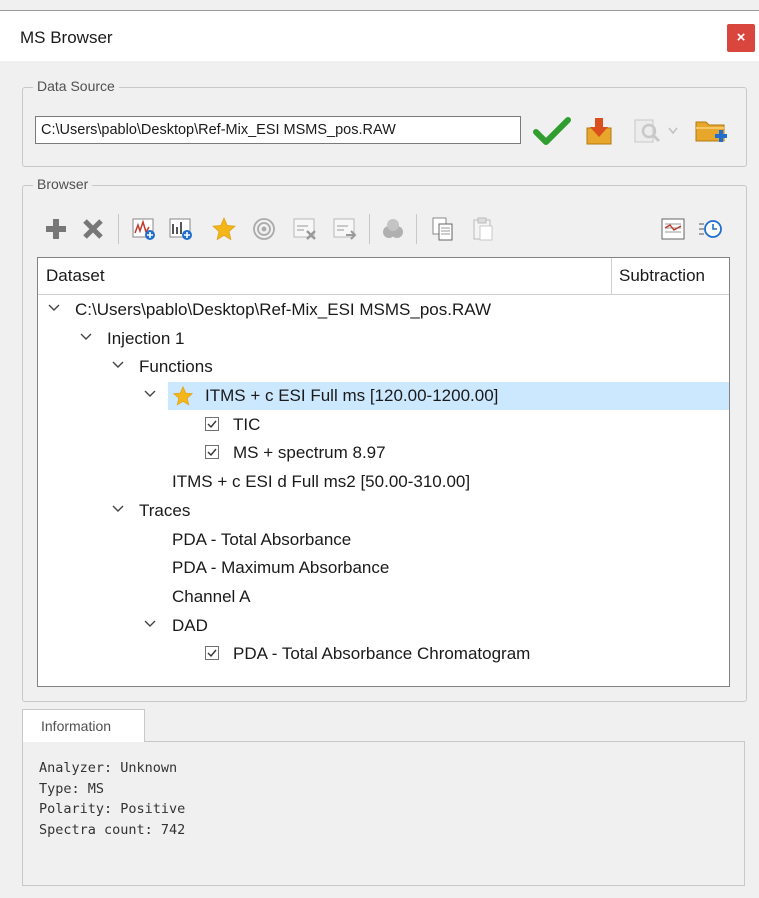 The height and width of the screenshot is (898, 759). I want to click on tree-header: Dataset Subtraction, so click(383, 276).